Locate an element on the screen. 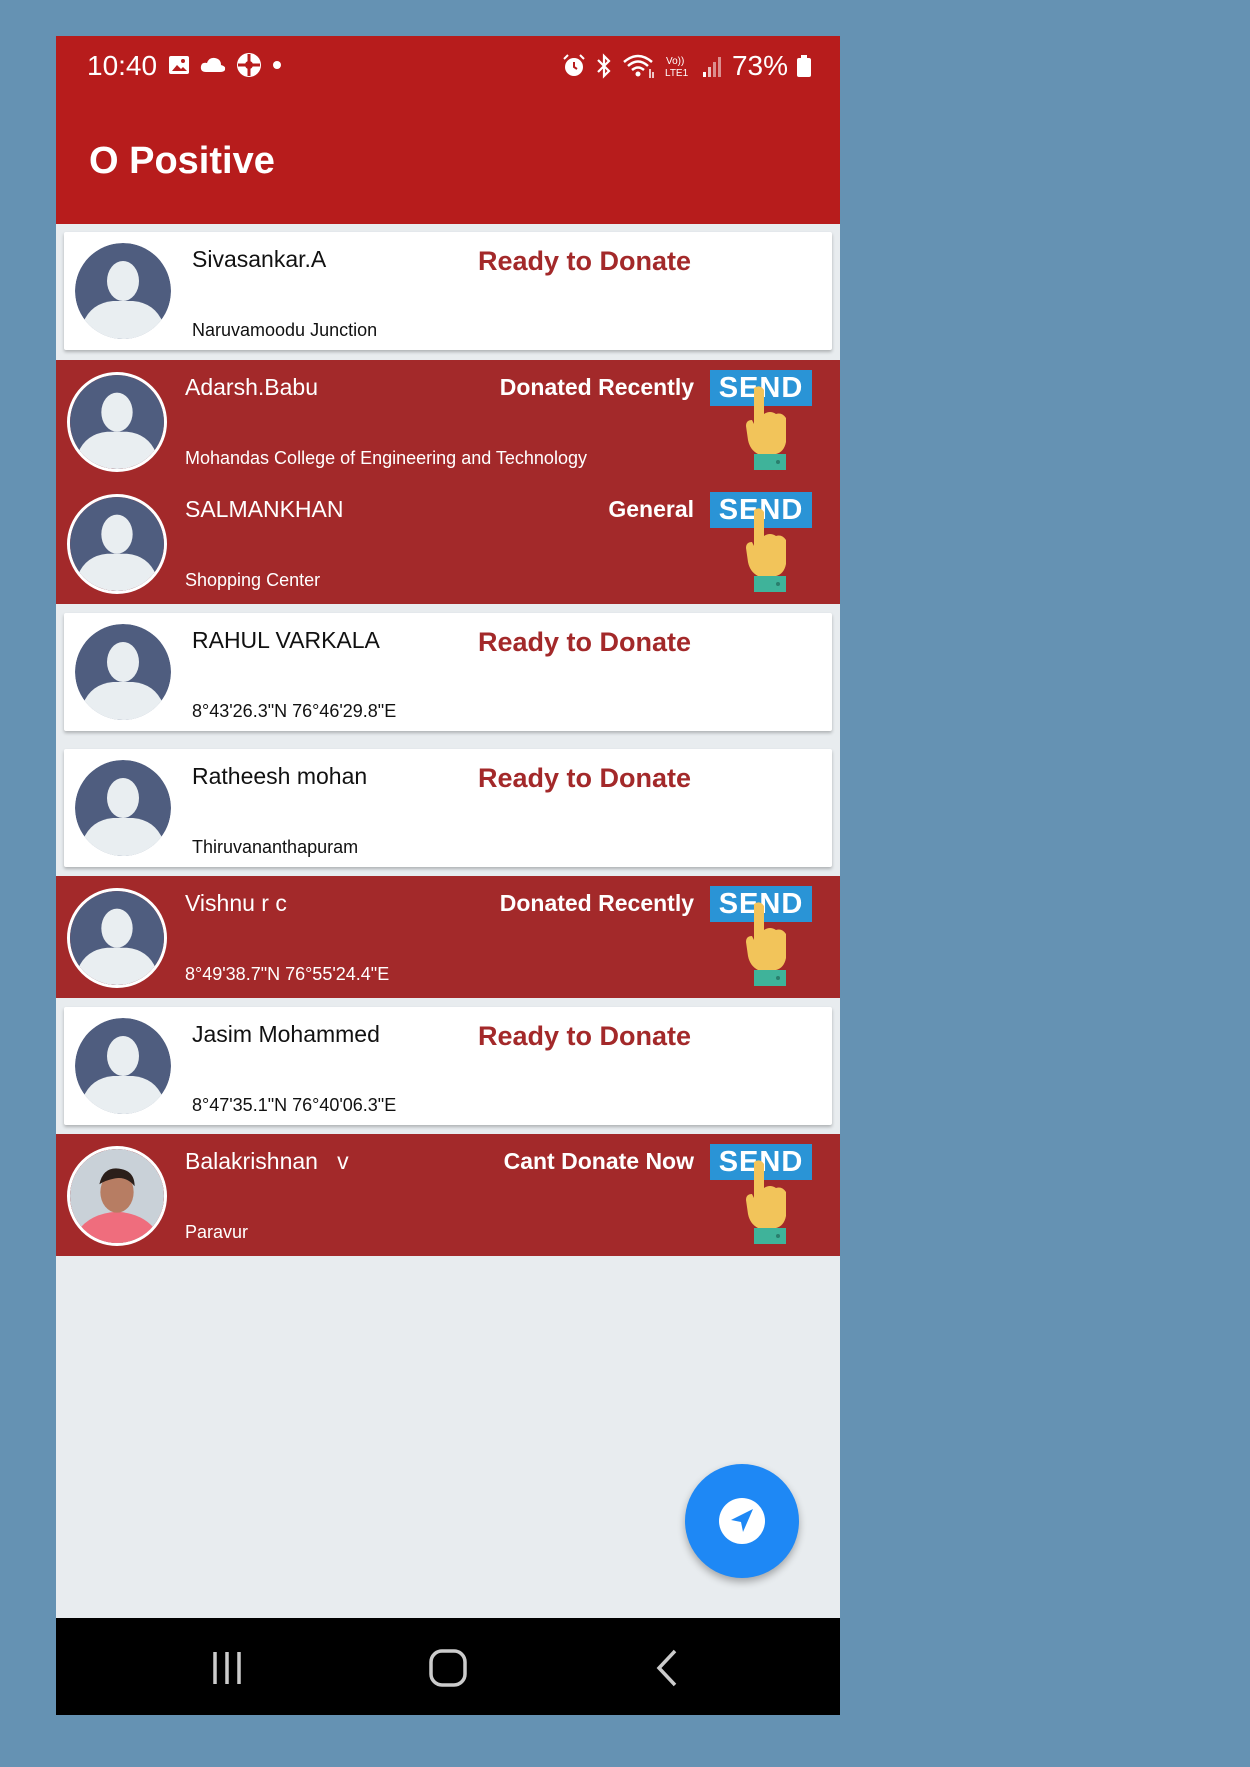 This screenshot has width=1250, height=1767. gallery-icon is located at coordinates (179, 65).